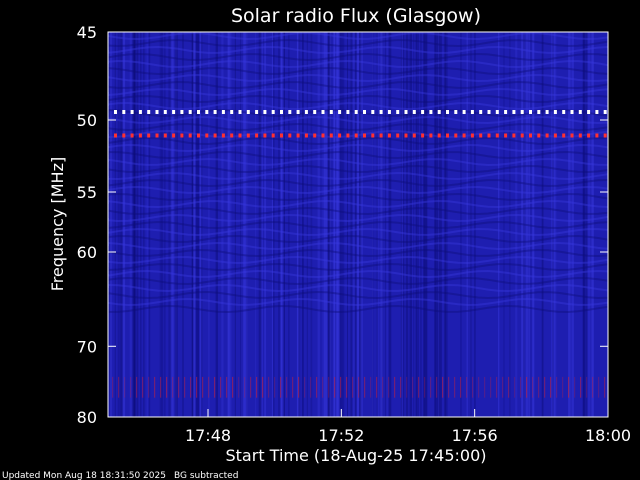  What do you see at coordinates (84, 475) in the screenshot?
I see `footer-updated: Updated Mon Aug 18 18:31:50 2025` at bounding box center [84, 475].